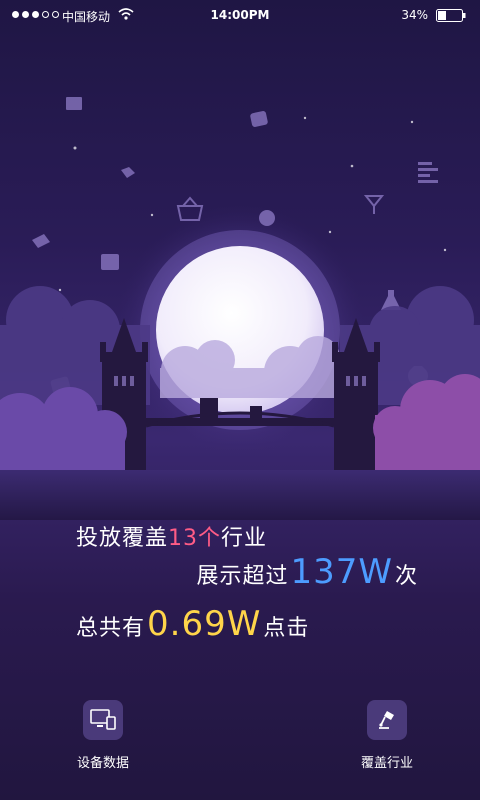  Describe the element at coordinates (414, 15) in the screenshot. I see `battery-percentage: 34%` at that location.